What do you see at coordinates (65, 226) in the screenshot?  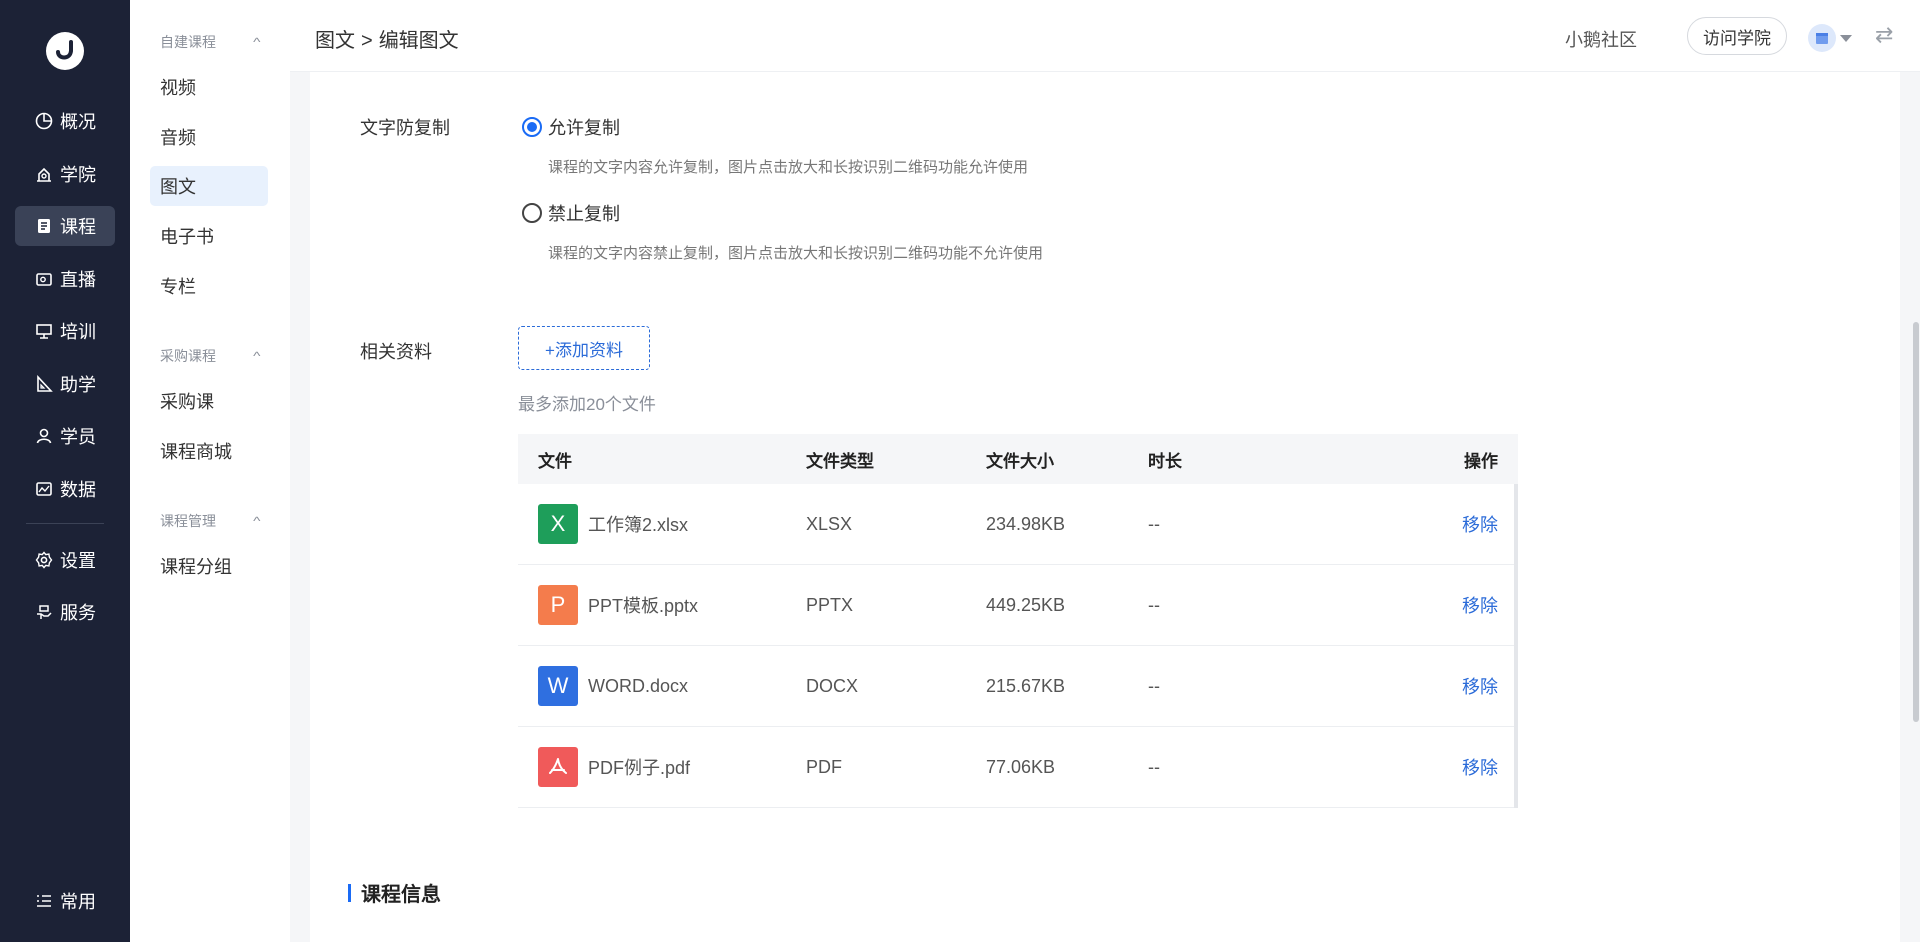 I see `nav-item-course: 课程` at bounding box center [65, 226].